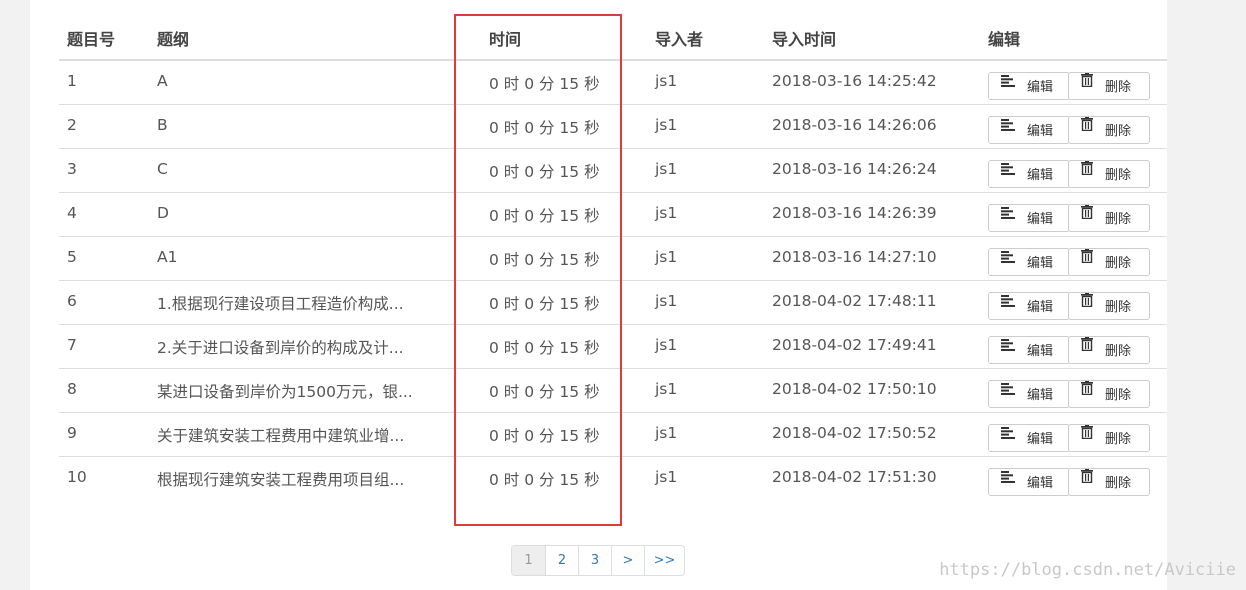  I want to click on header-edit: 编辑, so click(1073, 39).